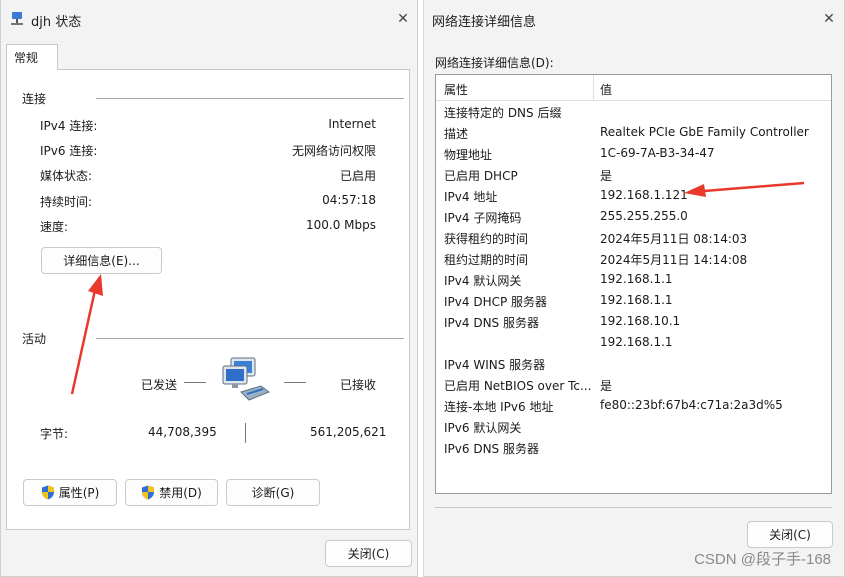  What do you see at coordinates (69, 126) in the screenshot?
I see `ipv4-connectivity-label: IPv4 连接:` at bounding box center [69, 126].